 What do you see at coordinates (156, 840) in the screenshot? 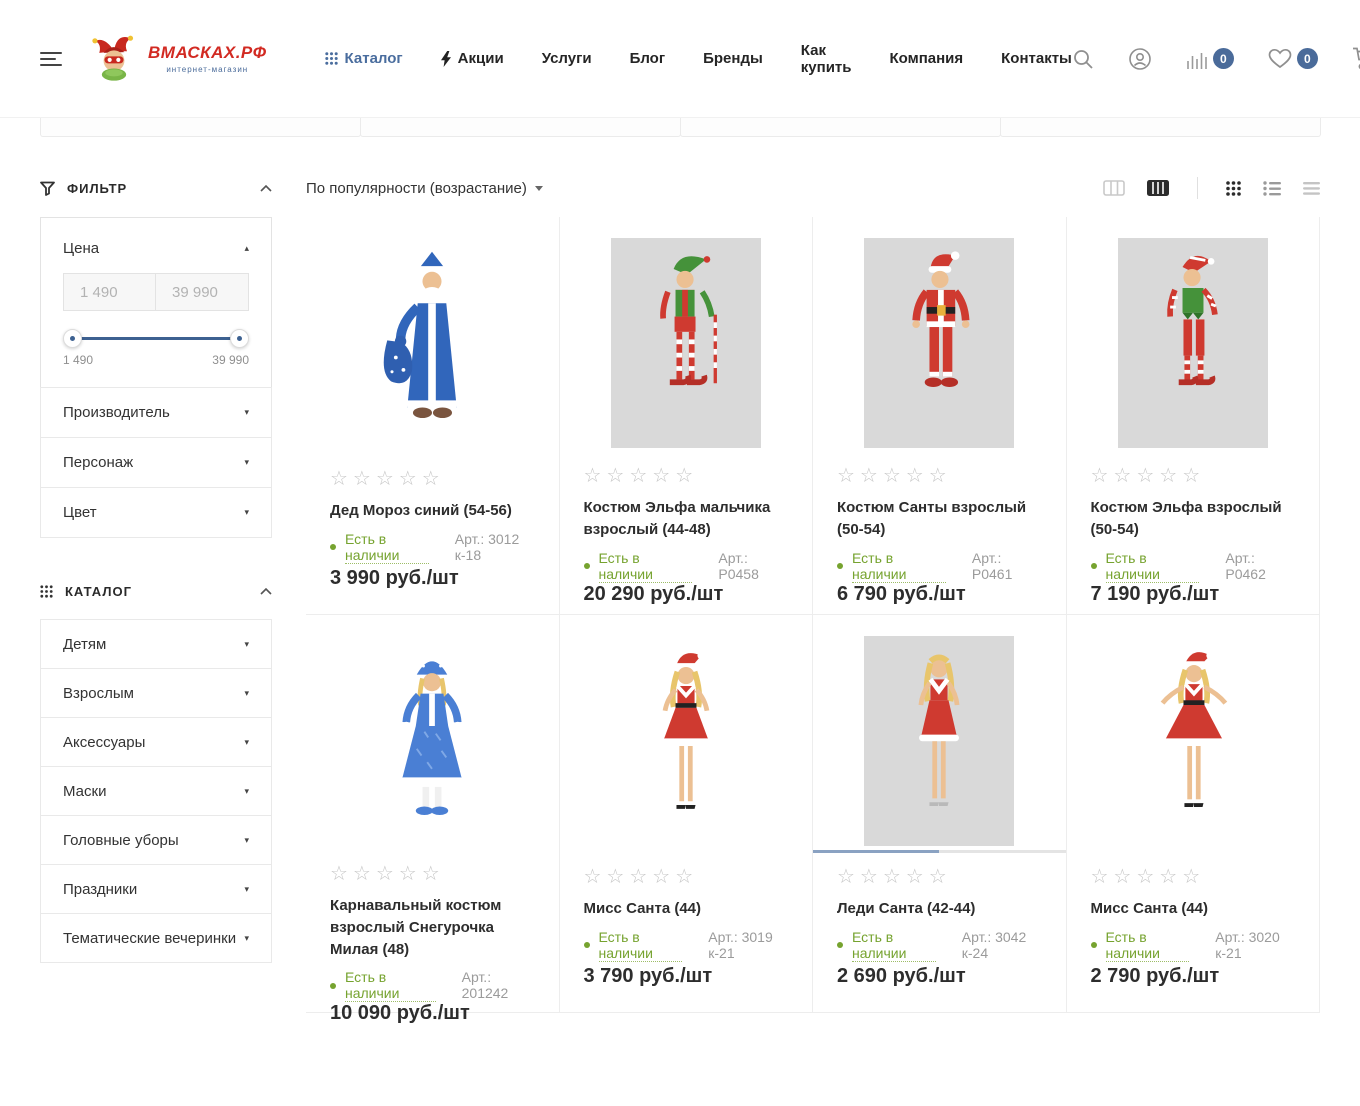
I see `catalog-item-hats: Головные уборы ▾` at bounding box center [156, 840].